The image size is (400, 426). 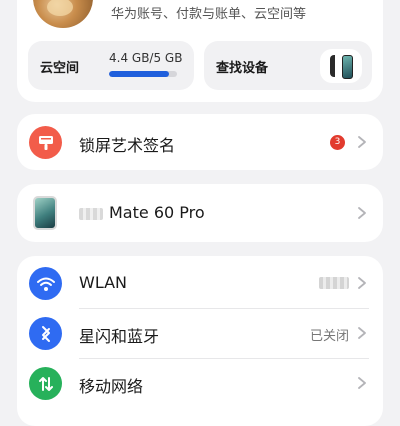 What do you see at coordinates (127, 145) in the screenshot?
I see `lock-screen-signature-label: 锁屏艺术签名` at bounding box center [127, 145].